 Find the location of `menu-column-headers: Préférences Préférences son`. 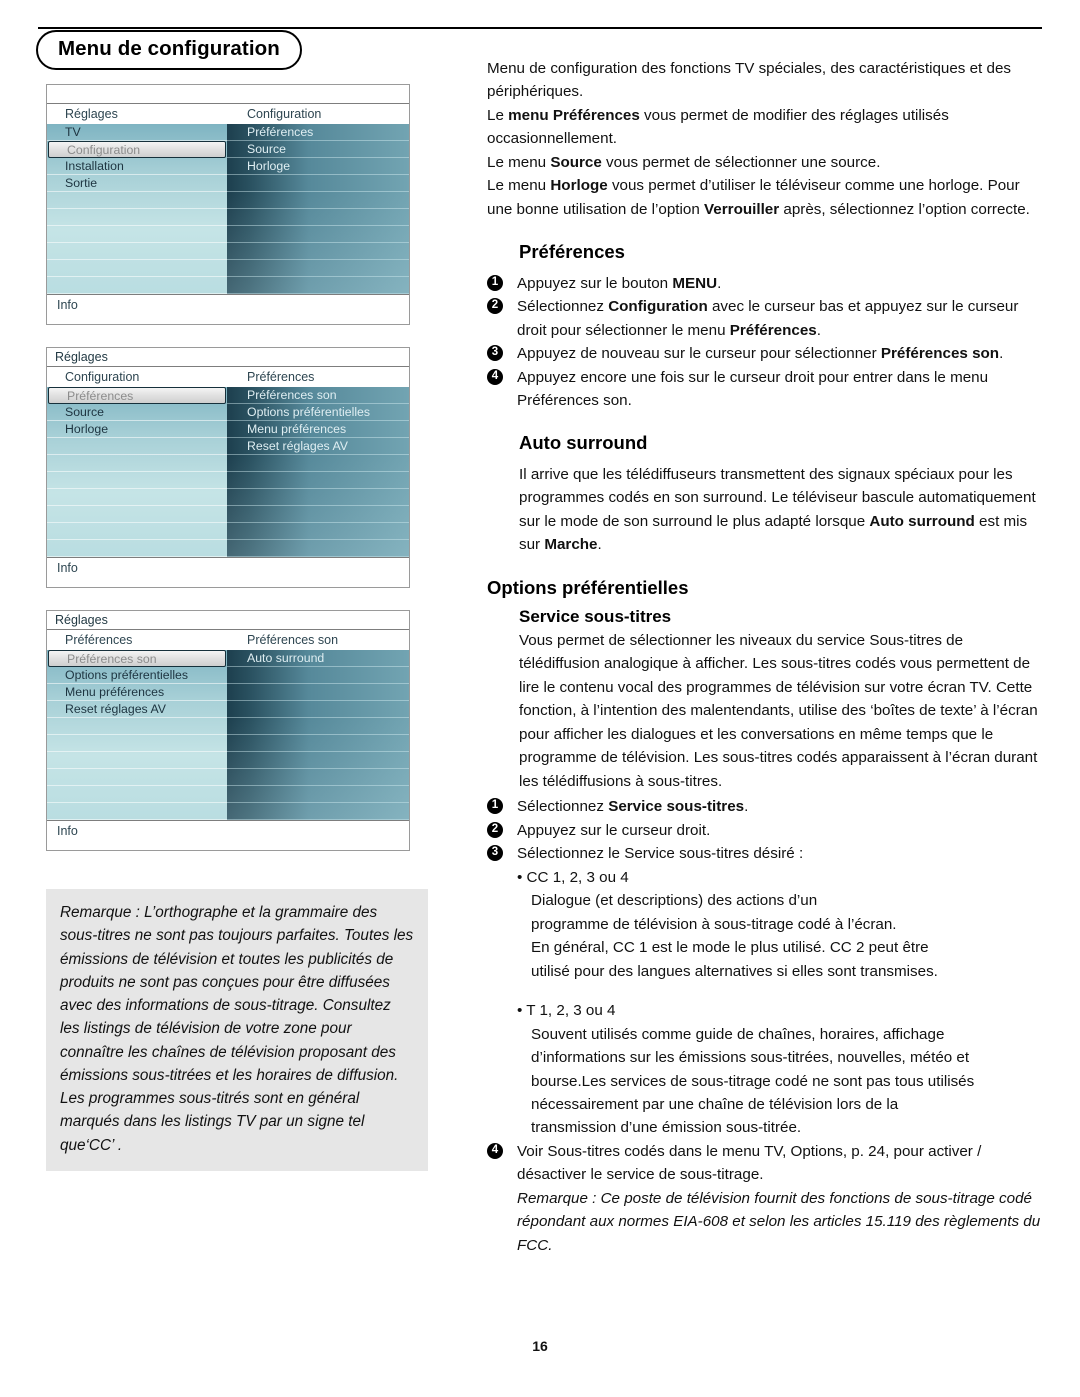

menu-column-headers: Préférences Préférences son is located at coordinates (228, 640).